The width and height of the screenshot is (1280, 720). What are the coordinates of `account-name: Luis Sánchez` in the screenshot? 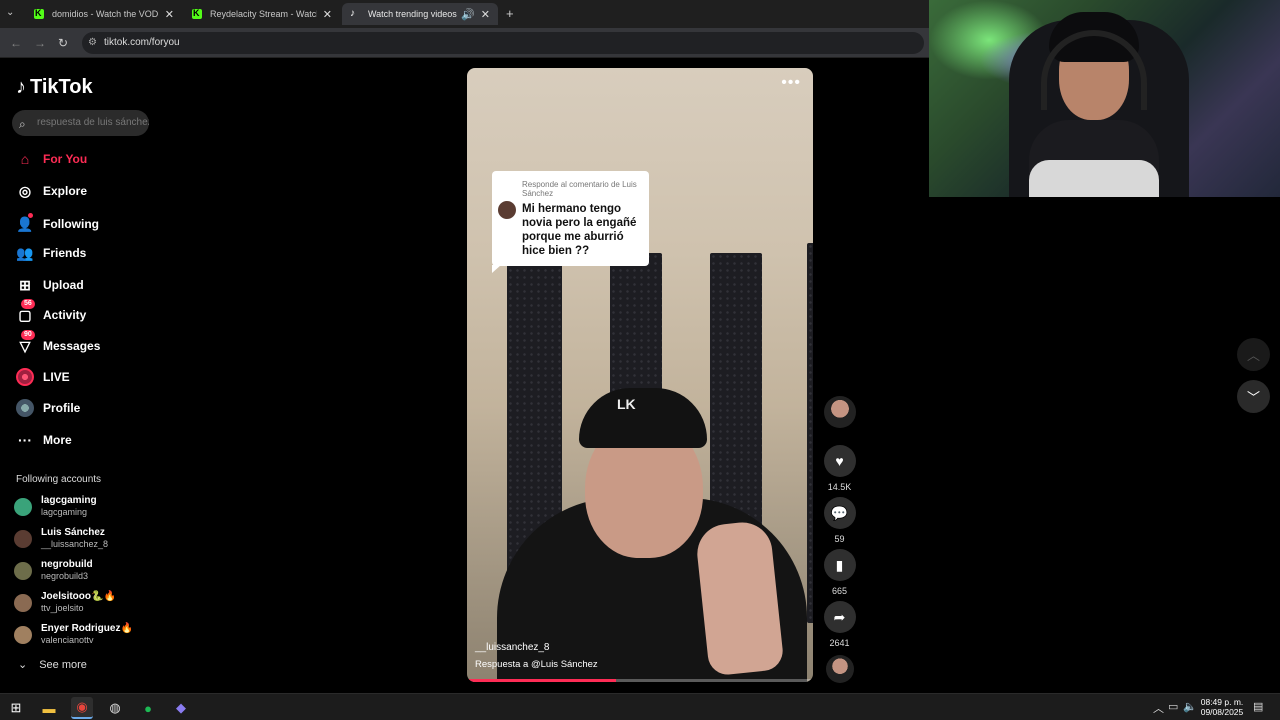 It's located at (73, 532).